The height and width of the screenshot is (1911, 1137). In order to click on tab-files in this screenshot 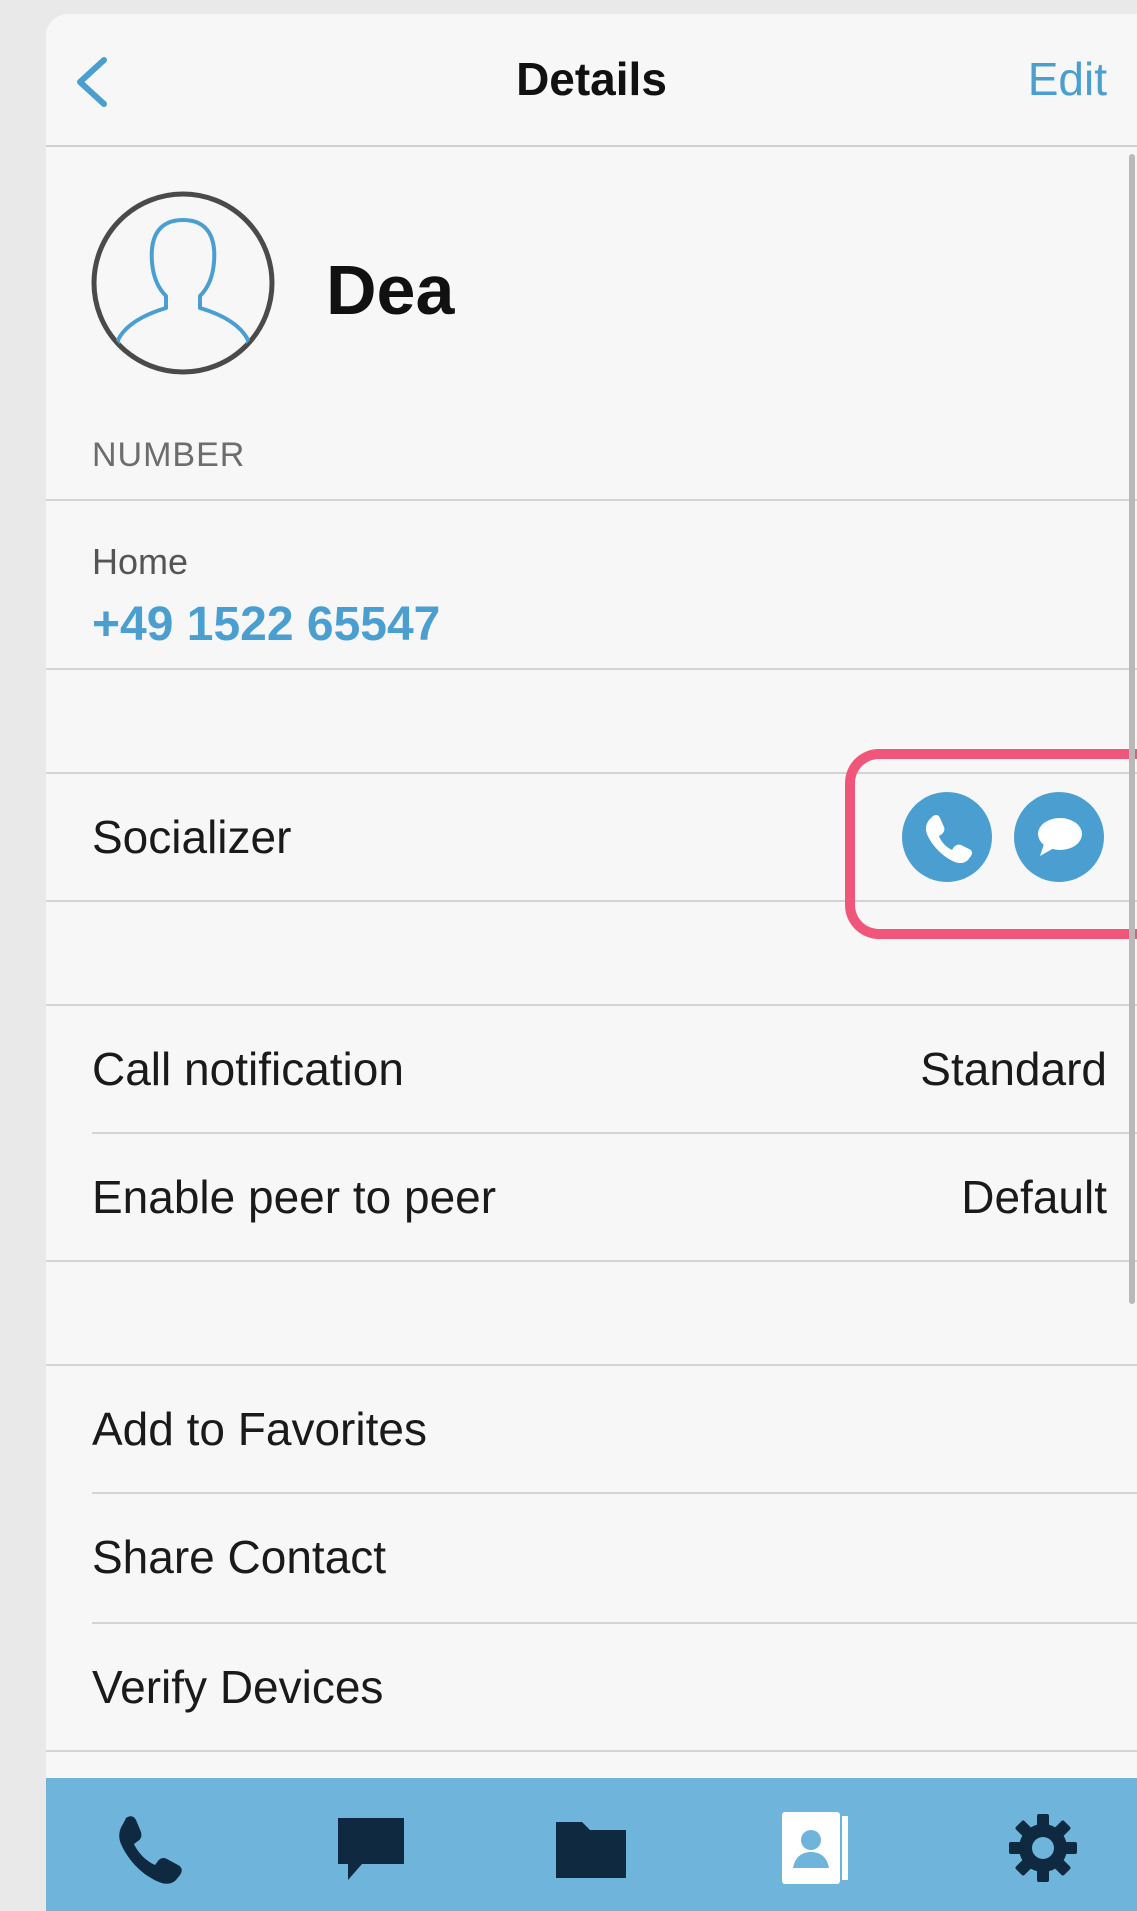, I will do `click(591, 1848)`.